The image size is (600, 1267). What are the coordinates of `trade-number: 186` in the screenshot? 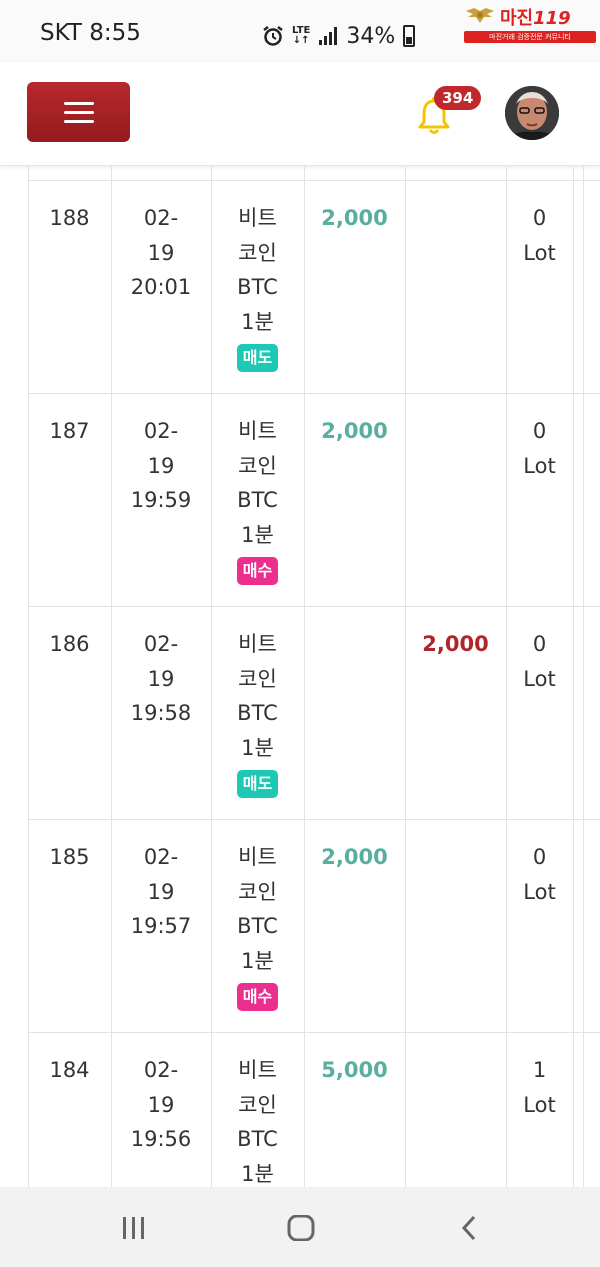 It's located at (69, 644).